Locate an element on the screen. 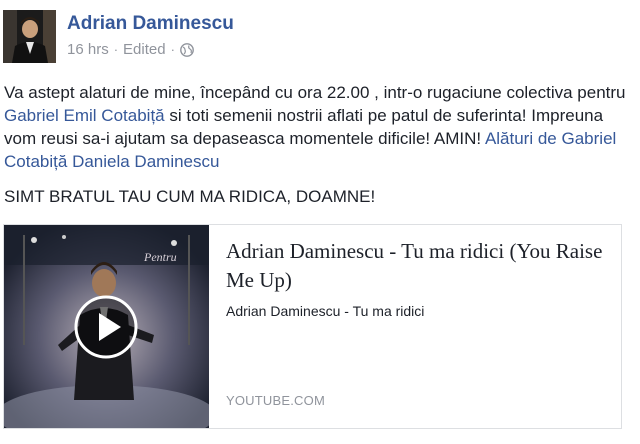 Image resolution: width=640 pixels, height=444 pixels. tagged-user-daniela: Daniela Daminescu is located at coordinates (145, 161).